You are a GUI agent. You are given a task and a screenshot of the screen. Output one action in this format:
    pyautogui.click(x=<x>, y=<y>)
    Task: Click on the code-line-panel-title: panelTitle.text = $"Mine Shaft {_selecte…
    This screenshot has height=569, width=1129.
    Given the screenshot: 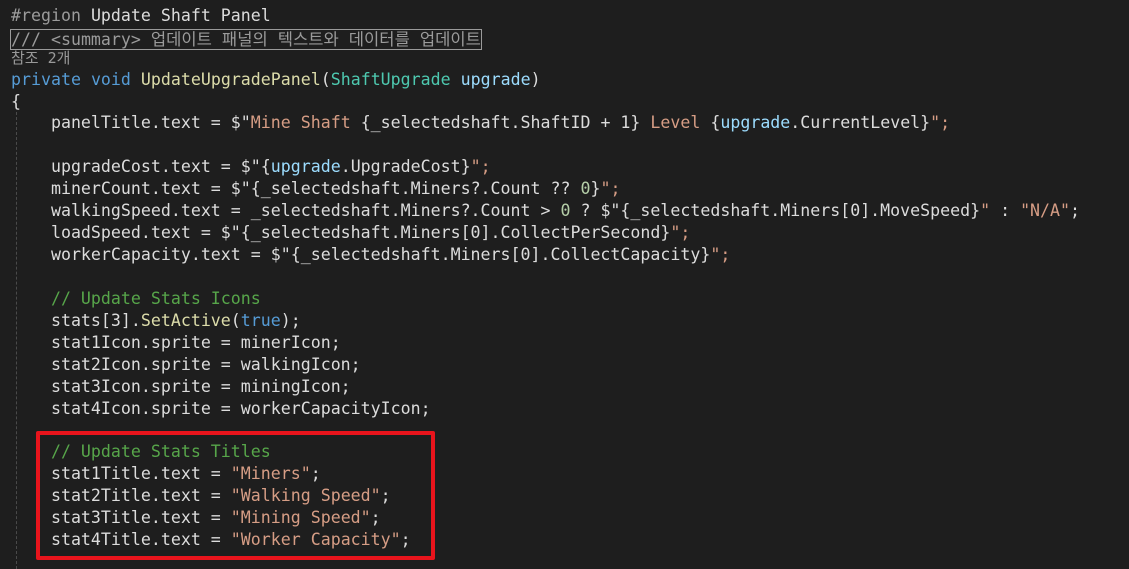 What is the action you would take?
    pyautogui.click(x=480, y=123)
    